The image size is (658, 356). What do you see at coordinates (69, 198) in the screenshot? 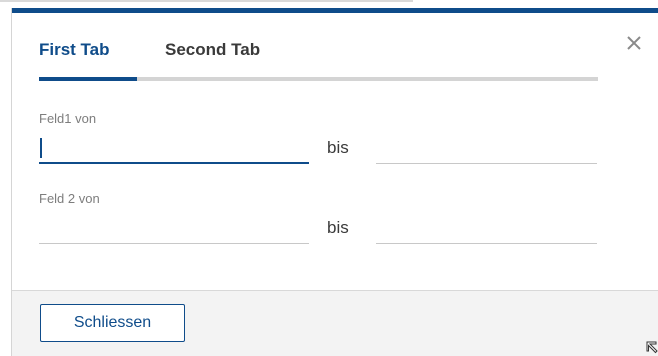
I see `field2-label: Feld 2 von` at bounding box center [69, 198].